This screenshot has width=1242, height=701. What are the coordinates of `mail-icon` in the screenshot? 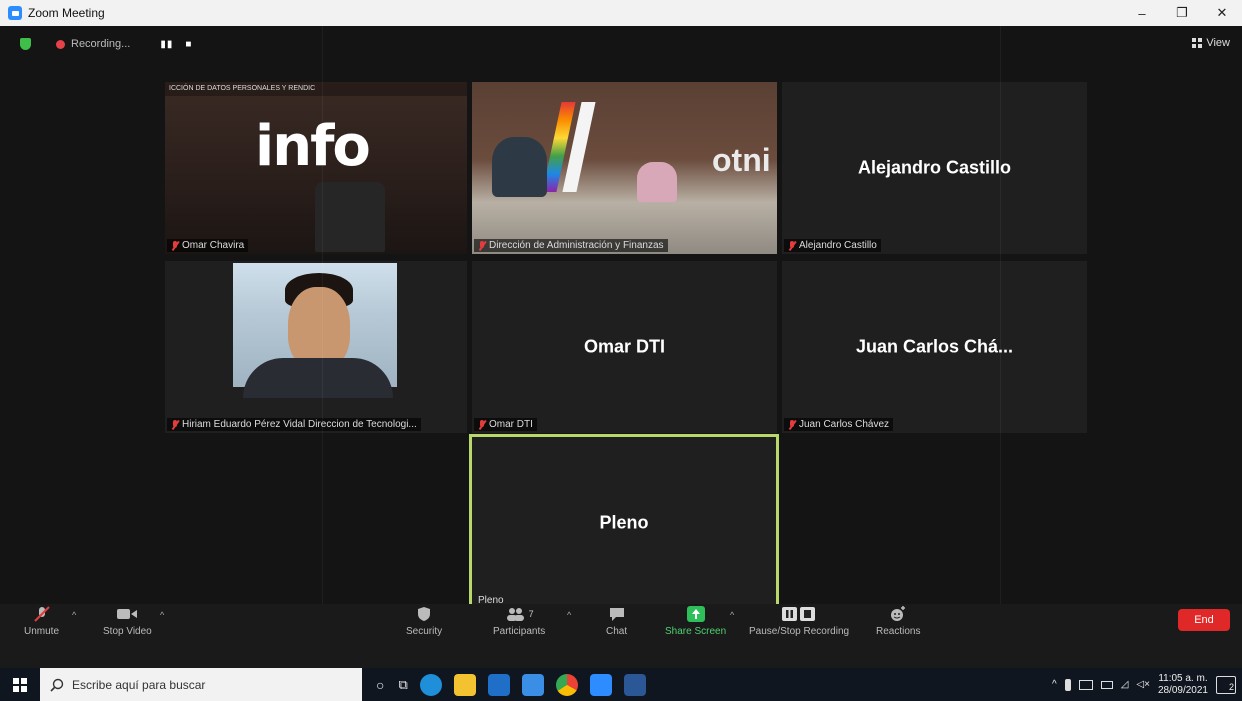 It's located at (532, 684).